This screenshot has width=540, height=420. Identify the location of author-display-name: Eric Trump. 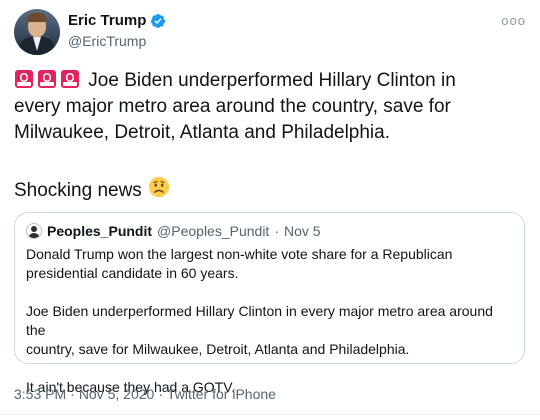
(107, 20).